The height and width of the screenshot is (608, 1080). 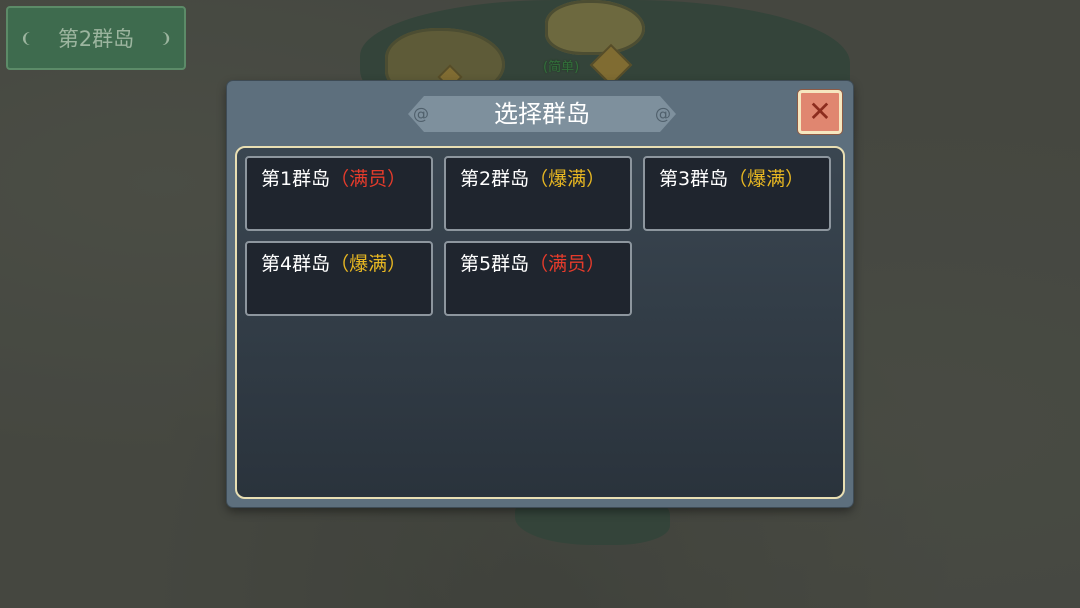 What do you see at coordinates (339, 193) in the screenshot?
I see `island-option-1: 第1群岛（满员）` at bounding box center [339, 193].